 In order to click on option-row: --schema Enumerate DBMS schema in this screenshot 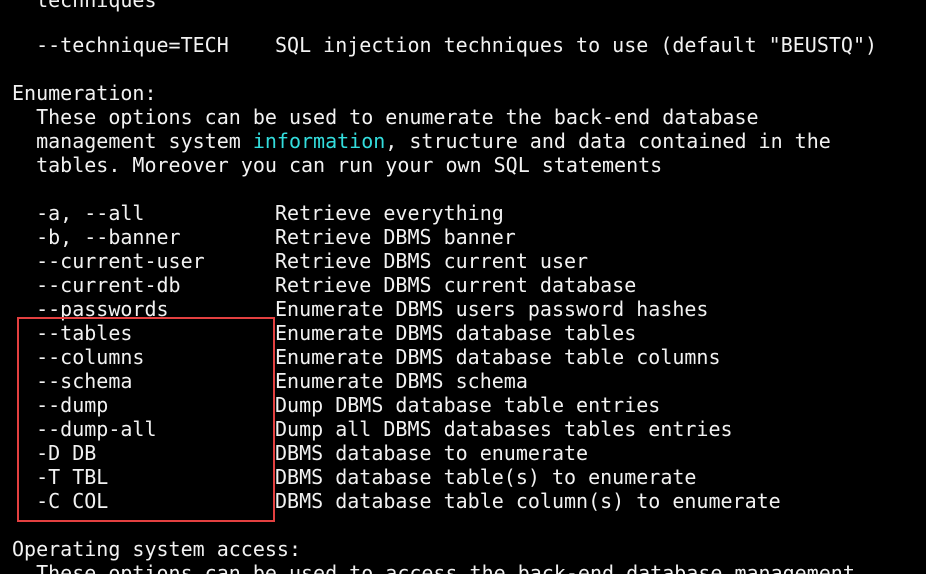, I will do `click(270, 381)`.